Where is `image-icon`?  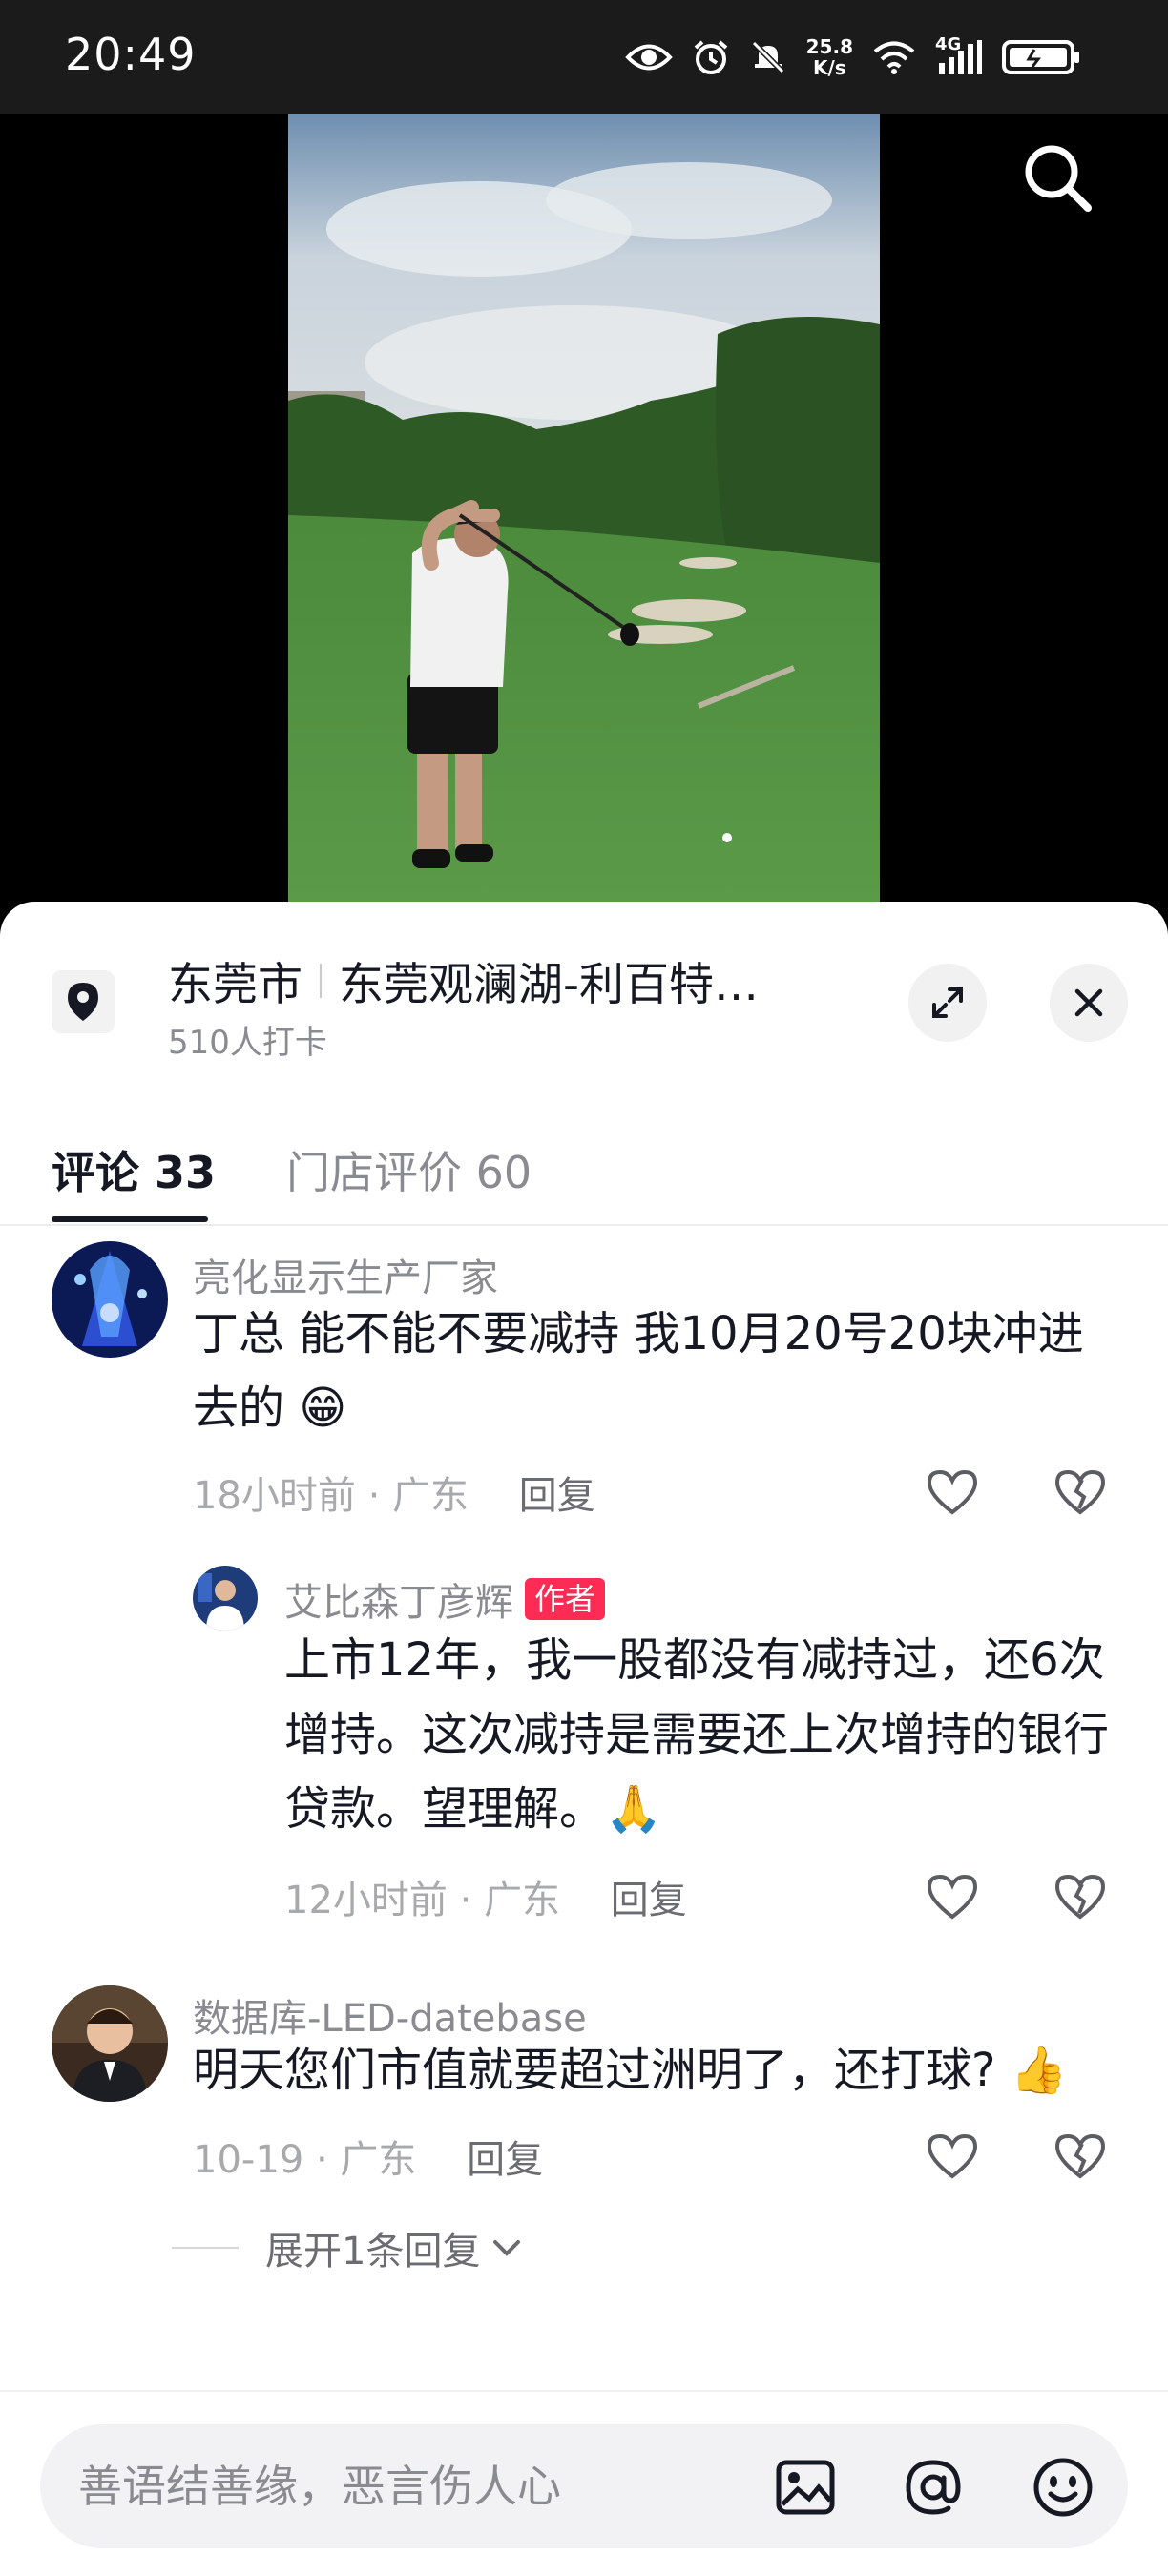 image-icon is located at coordinates (805, 2487).